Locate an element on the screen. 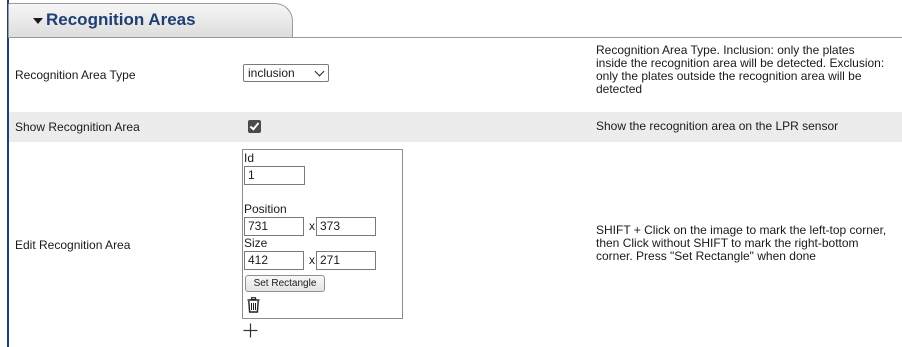  area-type-label: Recognition Area Type is located at coordinates (75, 75).